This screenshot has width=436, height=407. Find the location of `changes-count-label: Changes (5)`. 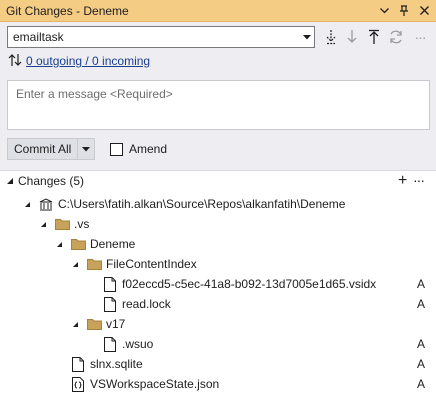

changes-count-label: Changes (5) is located at coordinates (51, 181).